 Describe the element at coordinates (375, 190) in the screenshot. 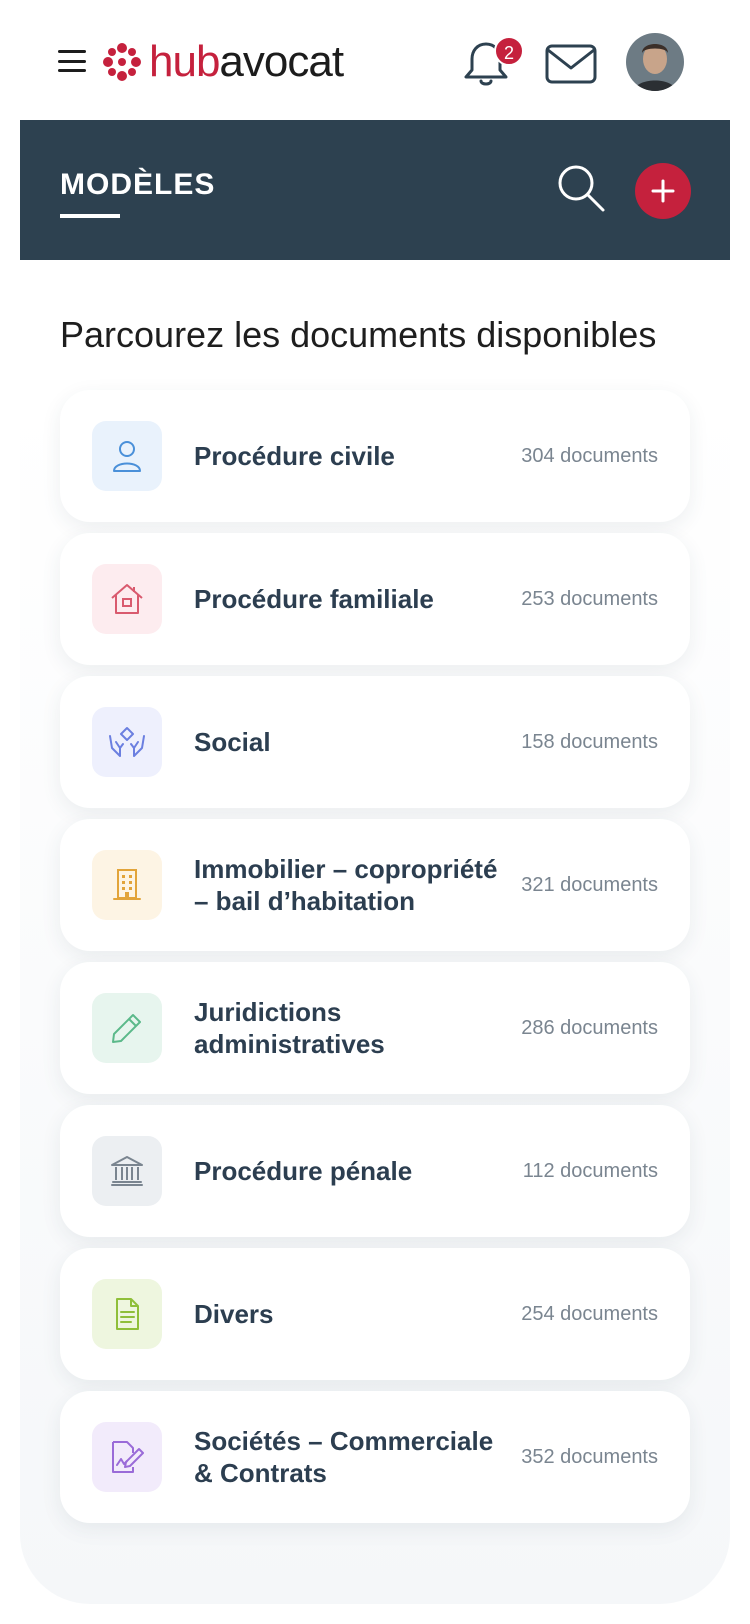

I see `section-header: MODÈLES` at that location.